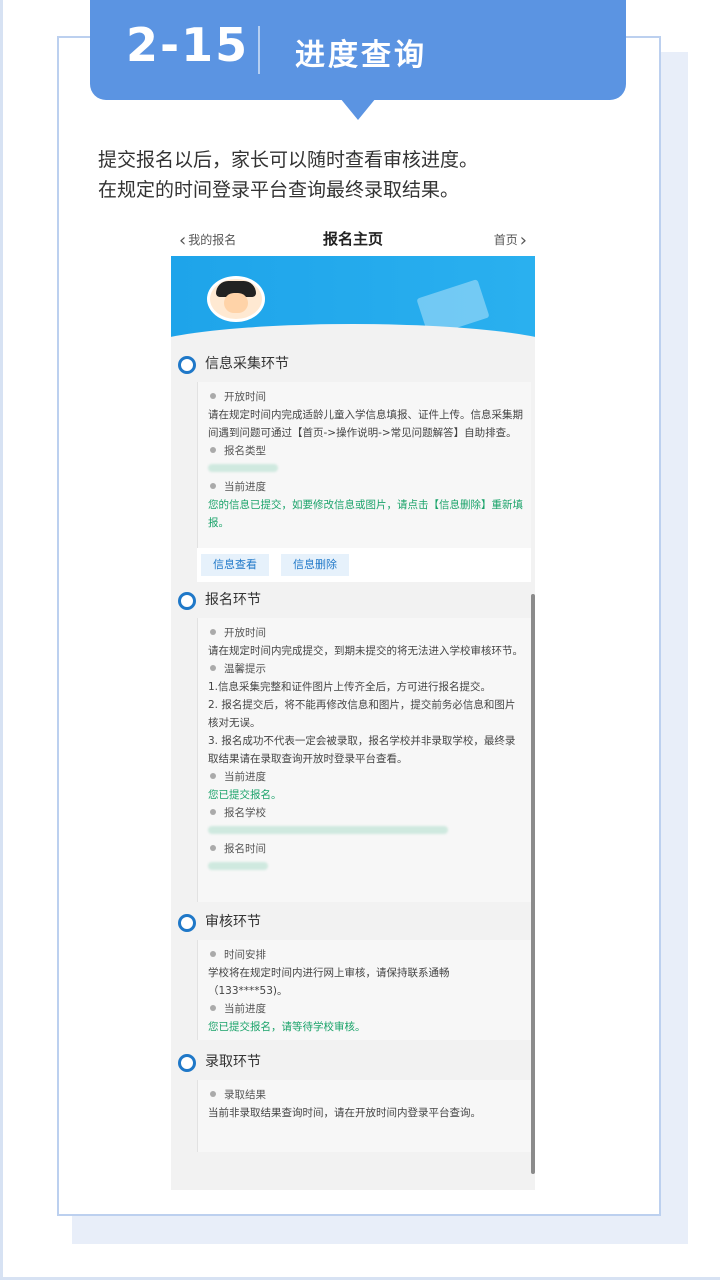  Describe the element at coordinates (350, 687) in the screenshot. I see `tip-line-1: 1.信息采集完整和证件图片上传齐全后，方可进行报名提交。` at that location.